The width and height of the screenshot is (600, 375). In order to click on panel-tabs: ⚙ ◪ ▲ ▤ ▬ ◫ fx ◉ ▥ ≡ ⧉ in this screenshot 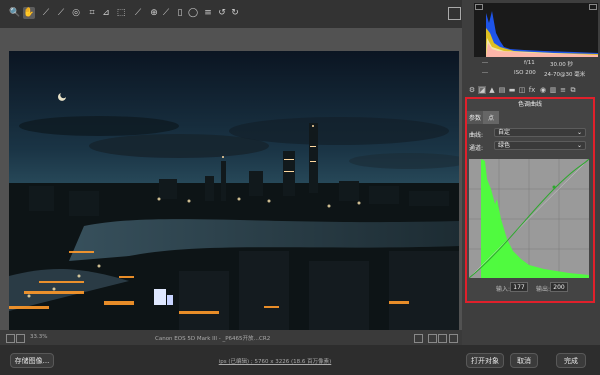, I will do `click(531, 90)`.